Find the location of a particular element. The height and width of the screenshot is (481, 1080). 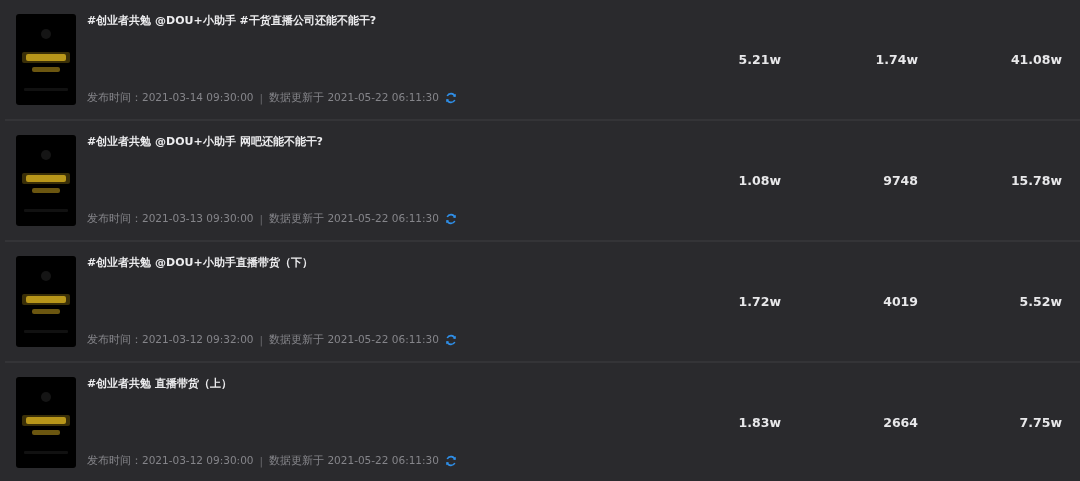

metric-value: 1.72w is located at coordinates (759, 301).